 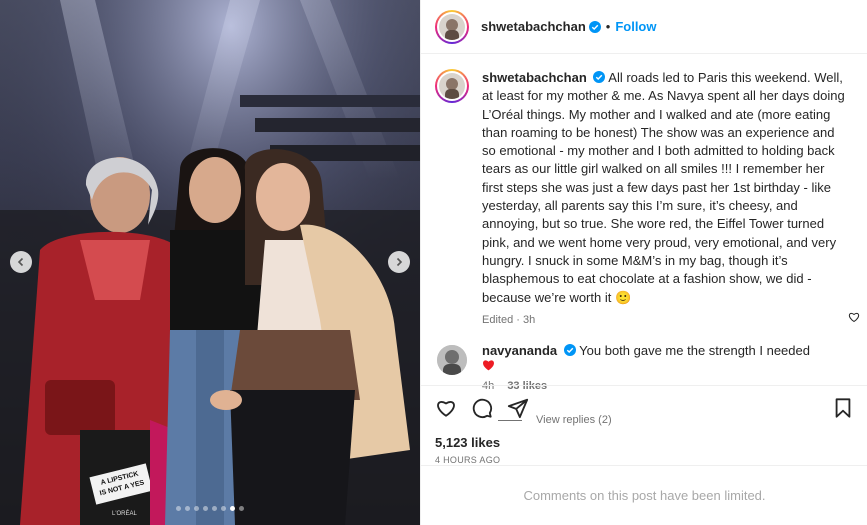 What do you see at coordinates (498, 319) in the screenshot?
I see `edited-label: Edited` at bounding box center [498, 319].